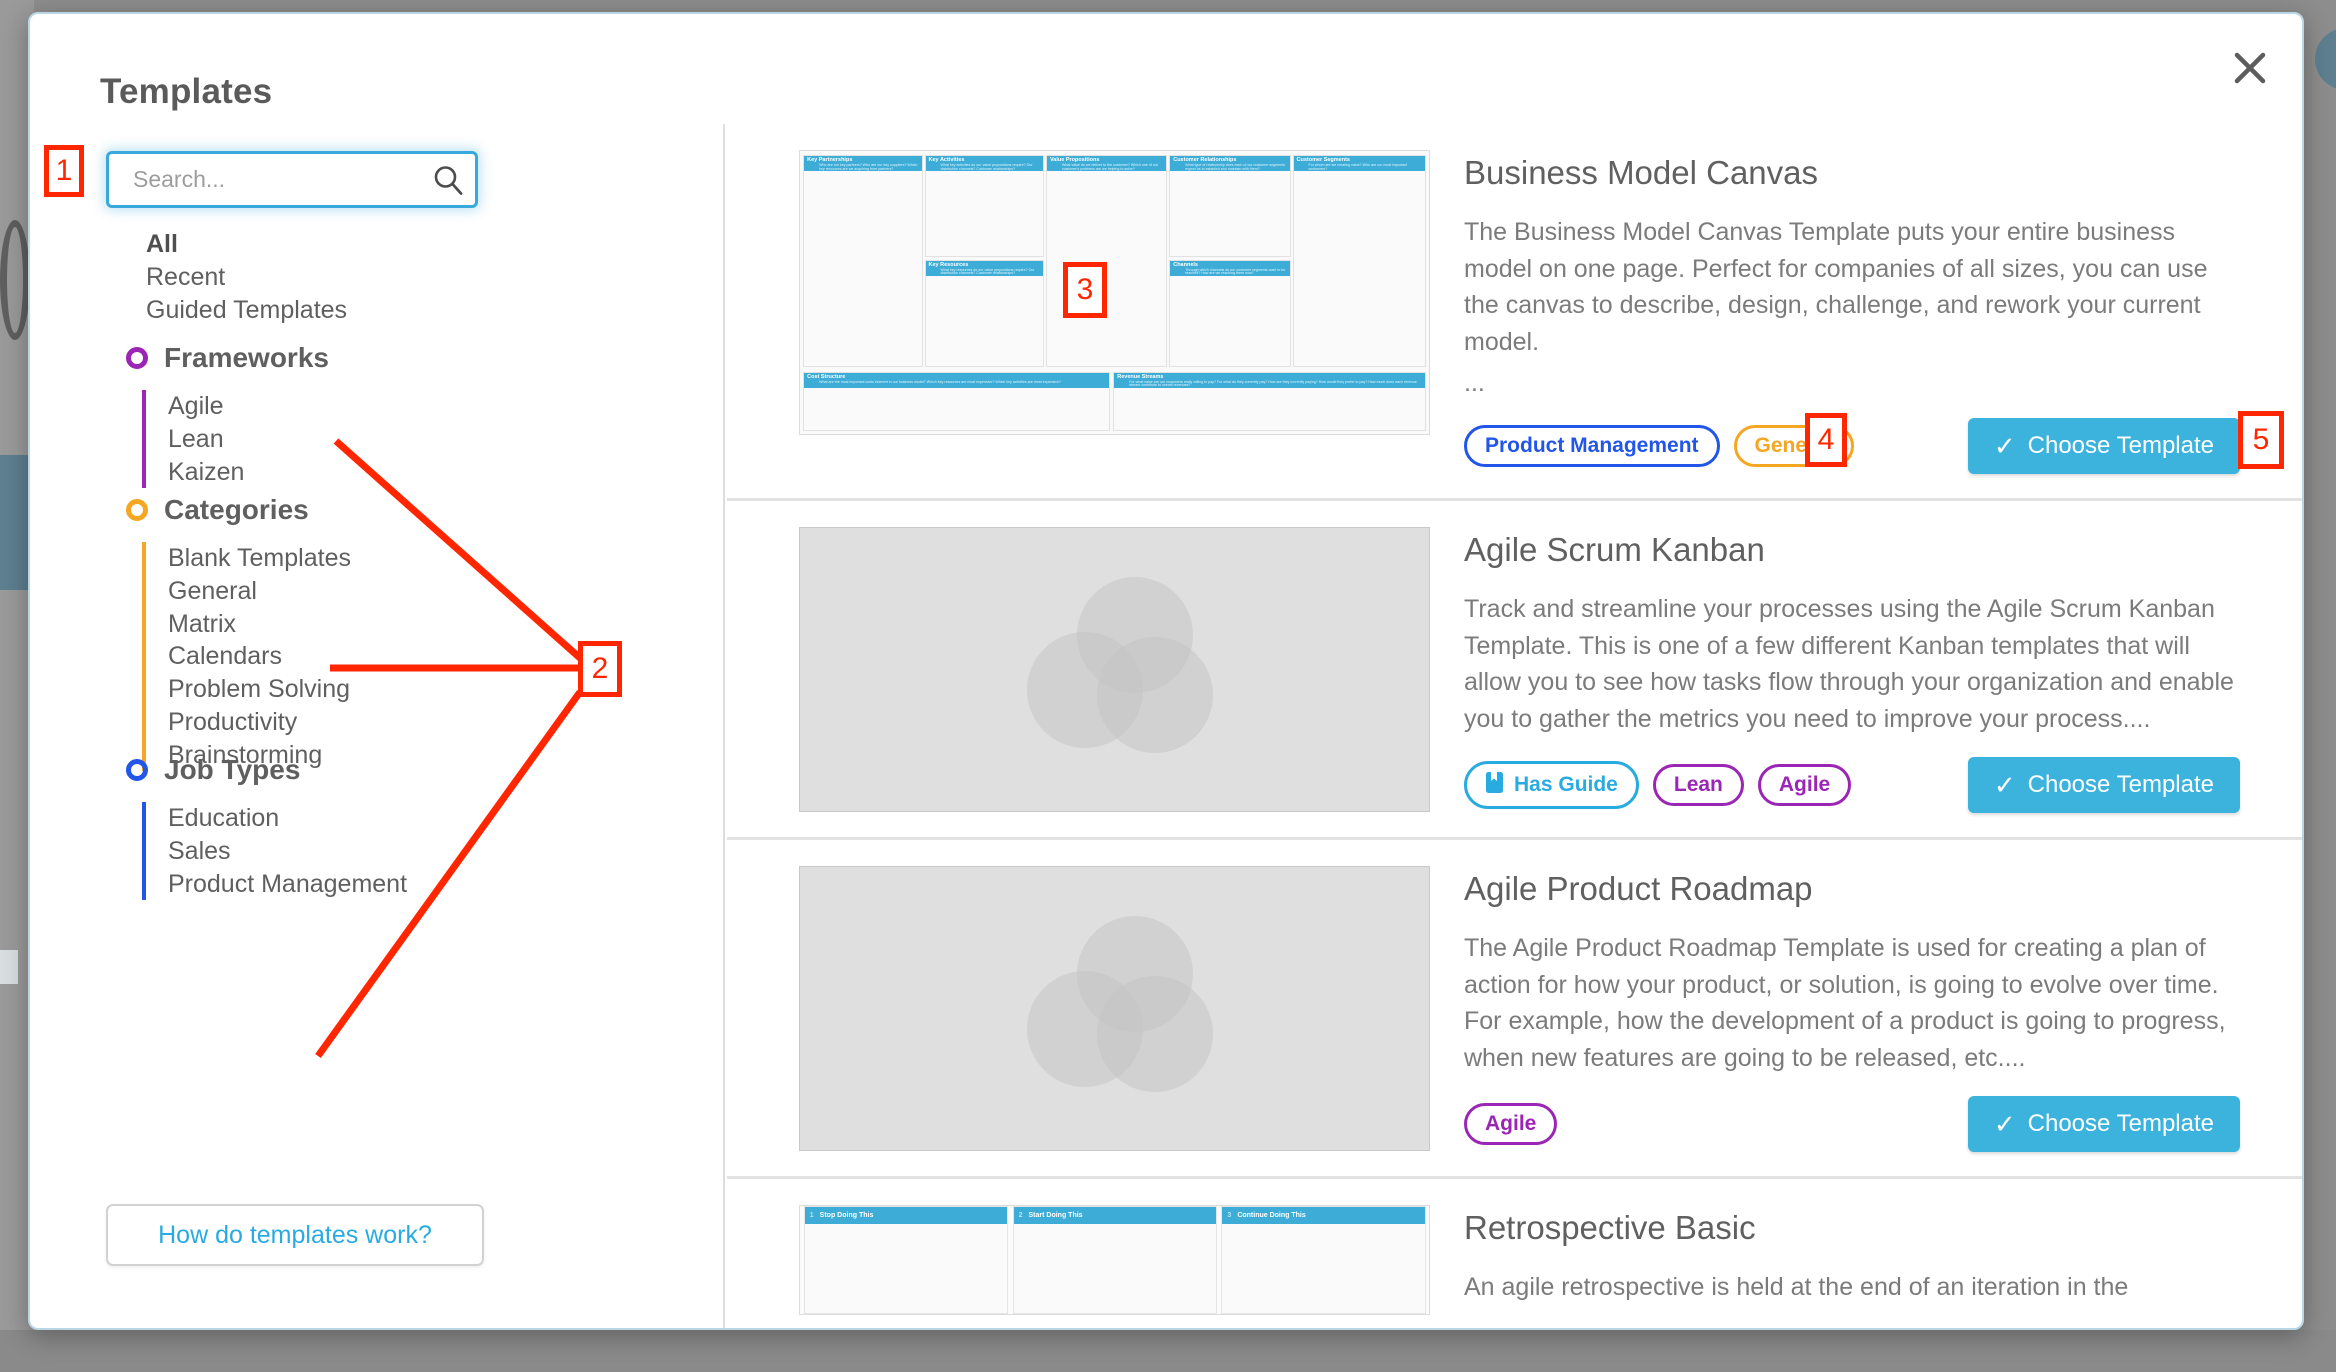  What do you see at coordinates (1852, 1136) in the screenshot?
I see `template-card-footer: Agile ✓ Choose Template` at bounding box center [1852, 1136].